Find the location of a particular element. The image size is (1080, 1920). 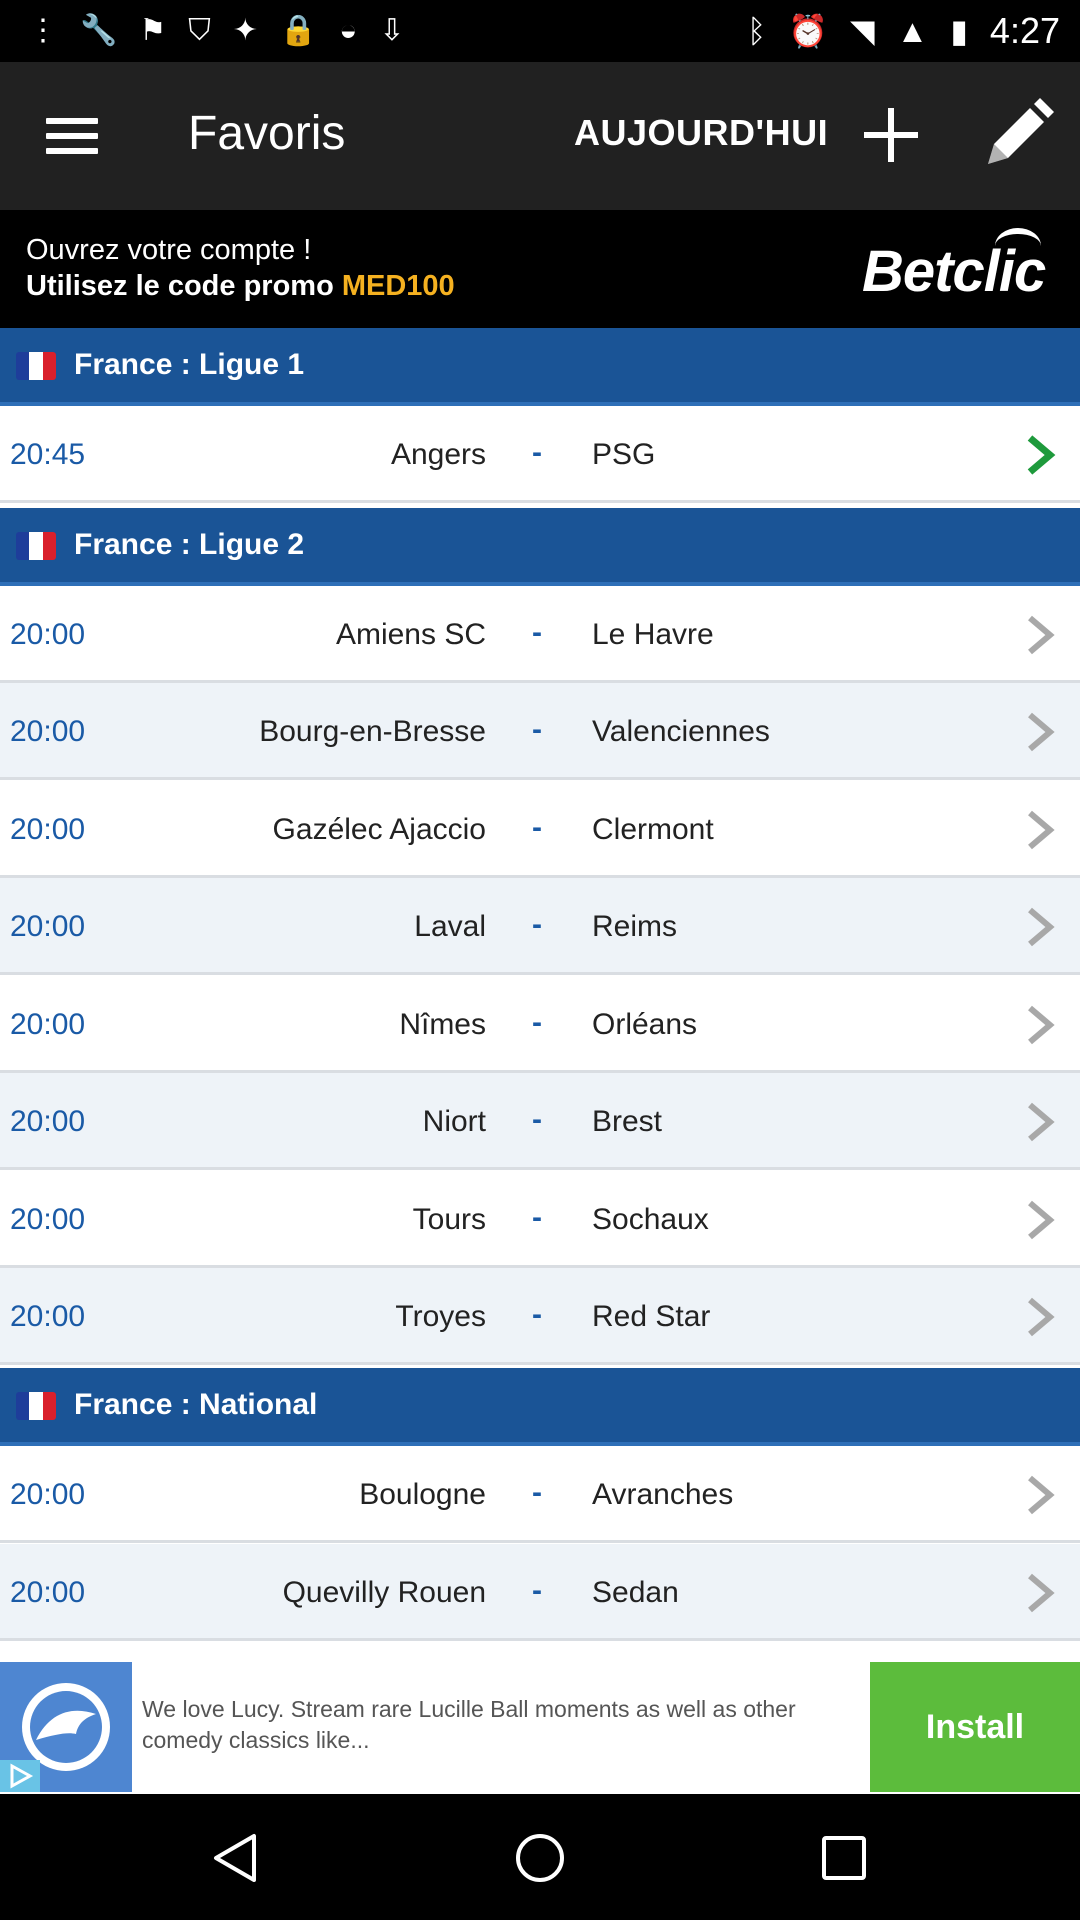

home-team: Gazélec Ajaccio is located at coordinates (379, 829).